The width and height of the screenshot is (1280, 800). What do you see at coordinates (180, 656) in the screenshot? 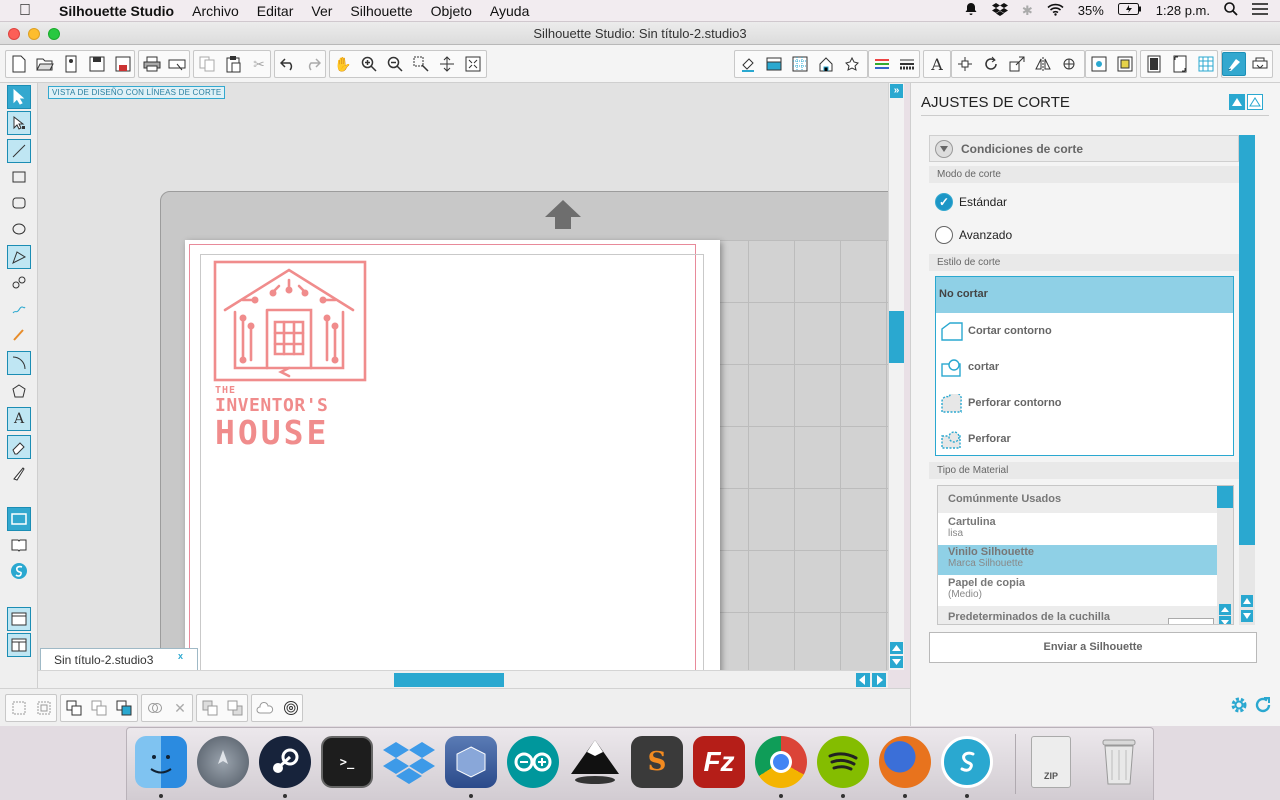
I see `close-tab-icon: x` at bounding box center [180, 656].